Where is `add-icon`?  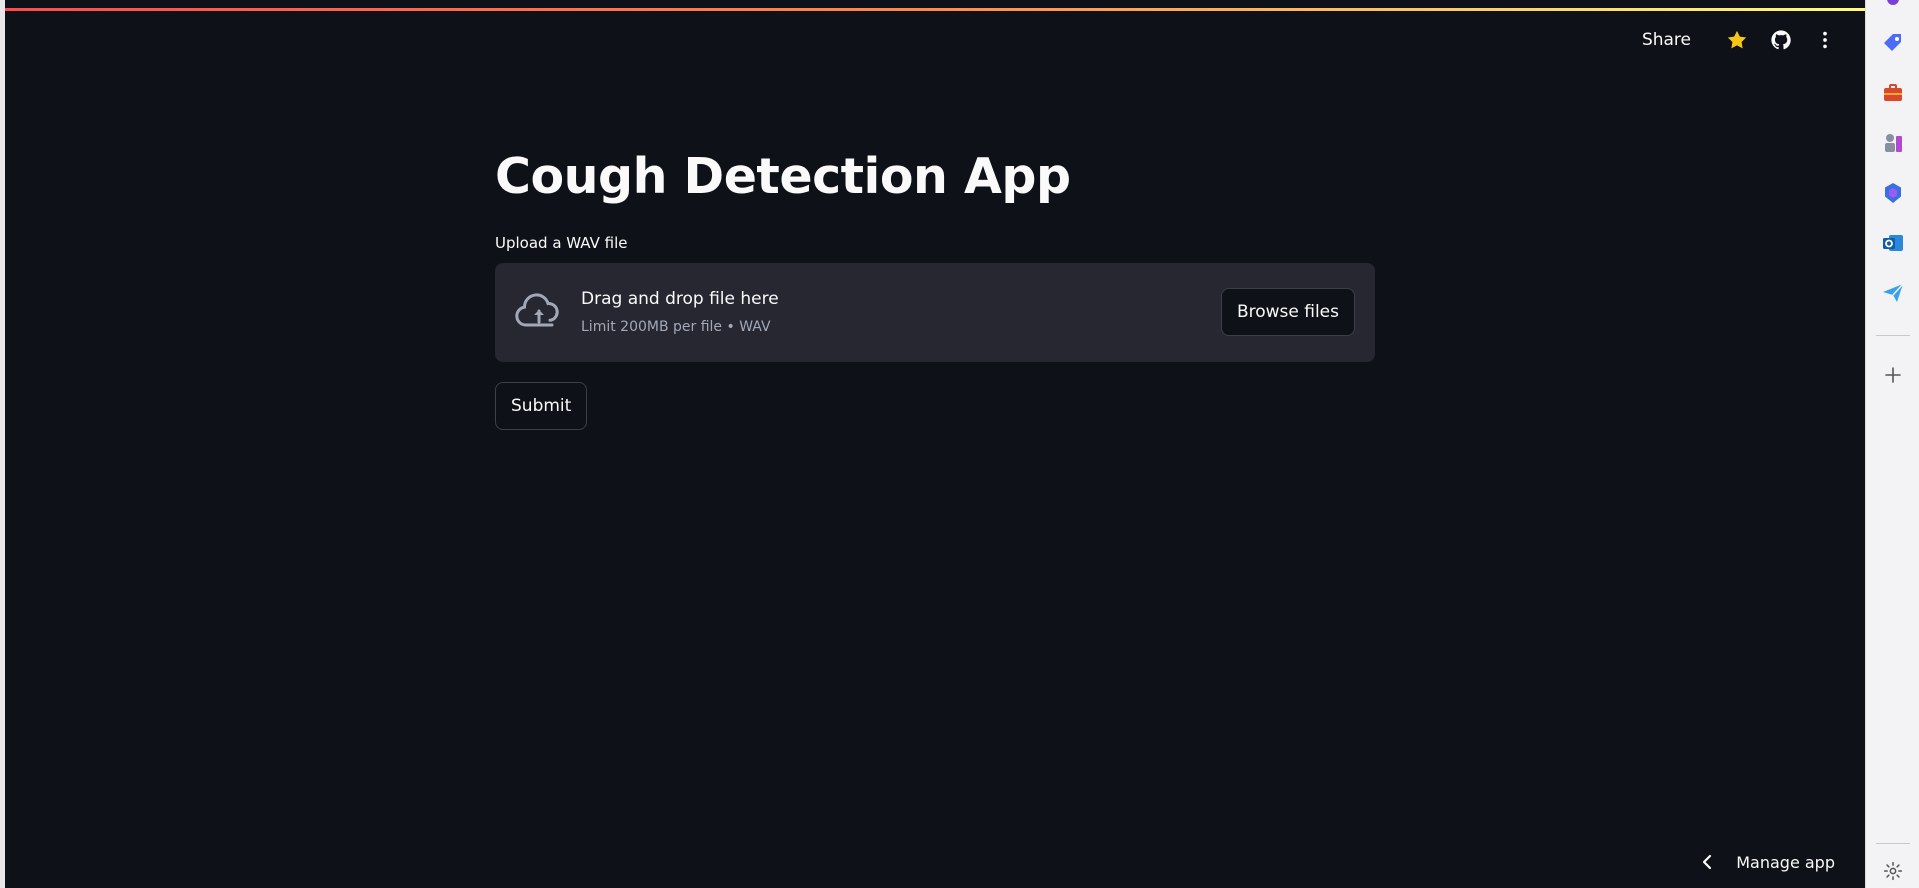 add-icon is located at coordinates (1893, 375).